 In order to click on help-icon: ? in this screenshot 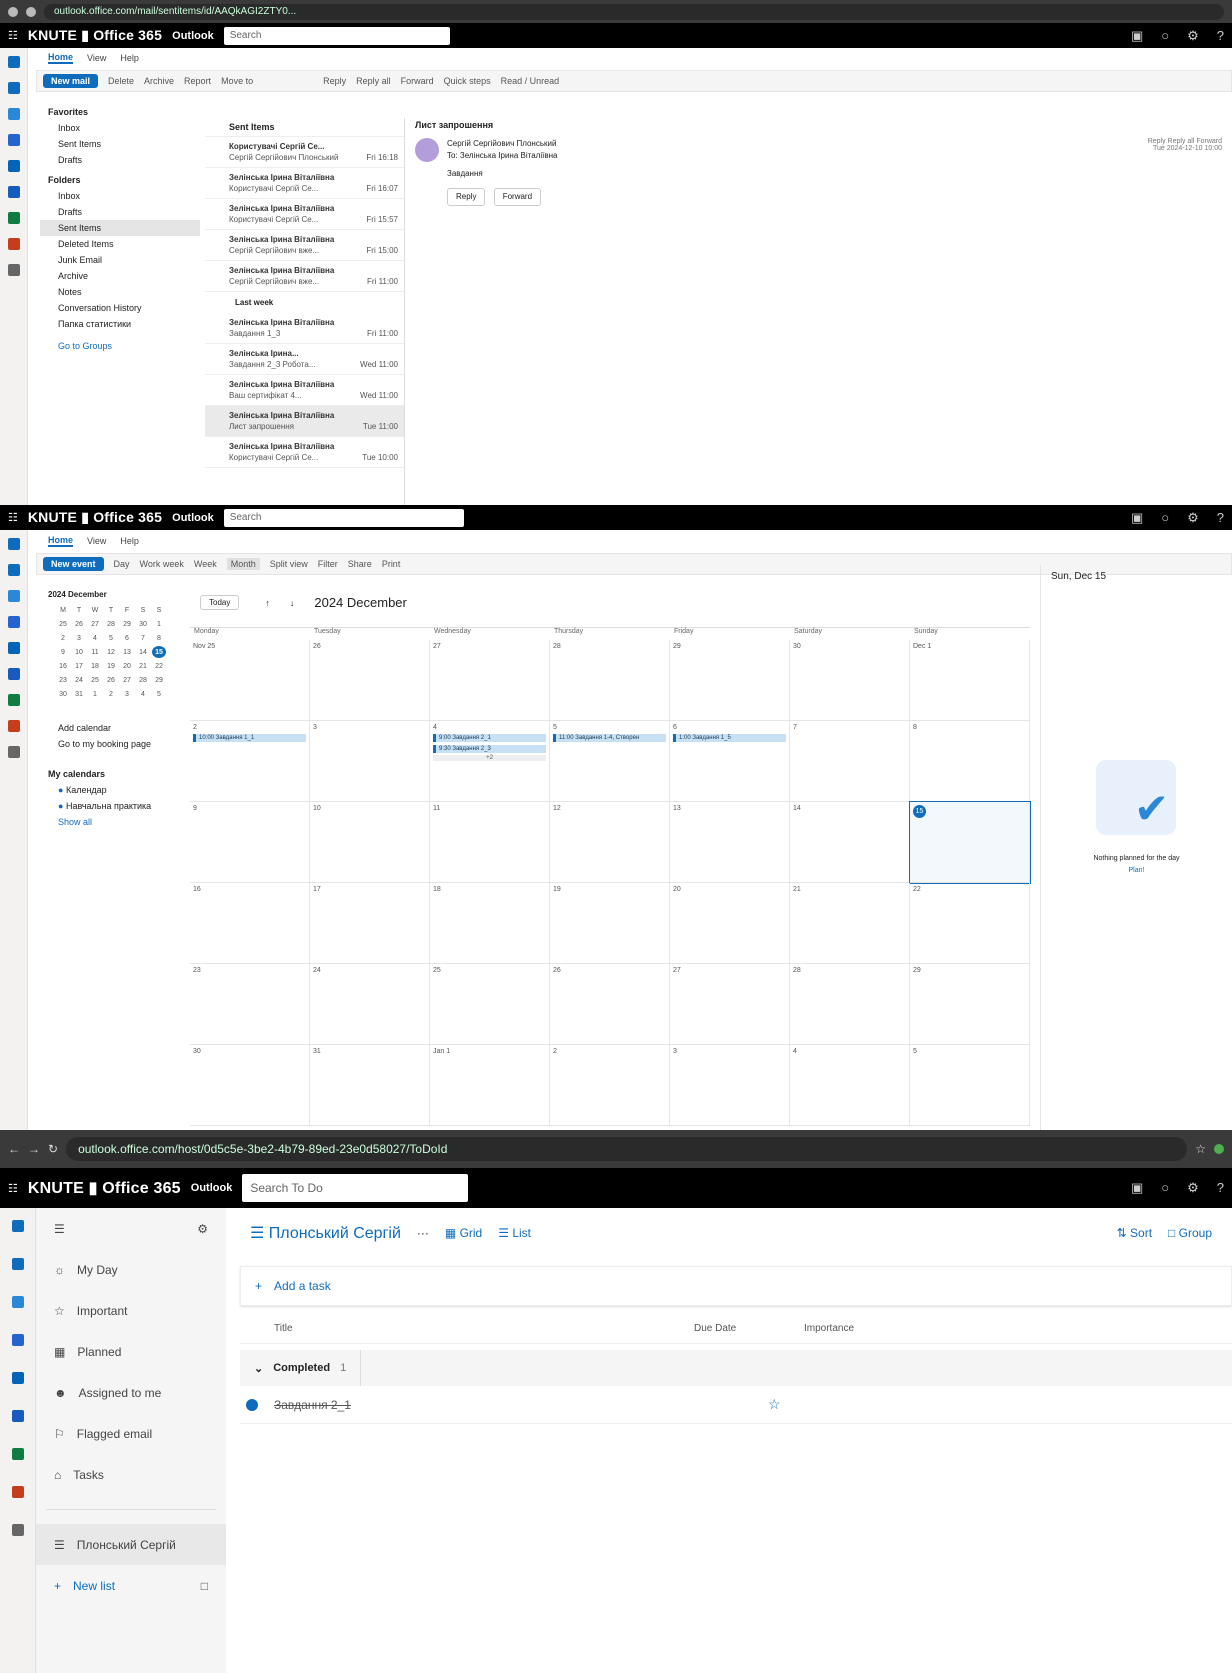, I will do `click(1220, 518)`.